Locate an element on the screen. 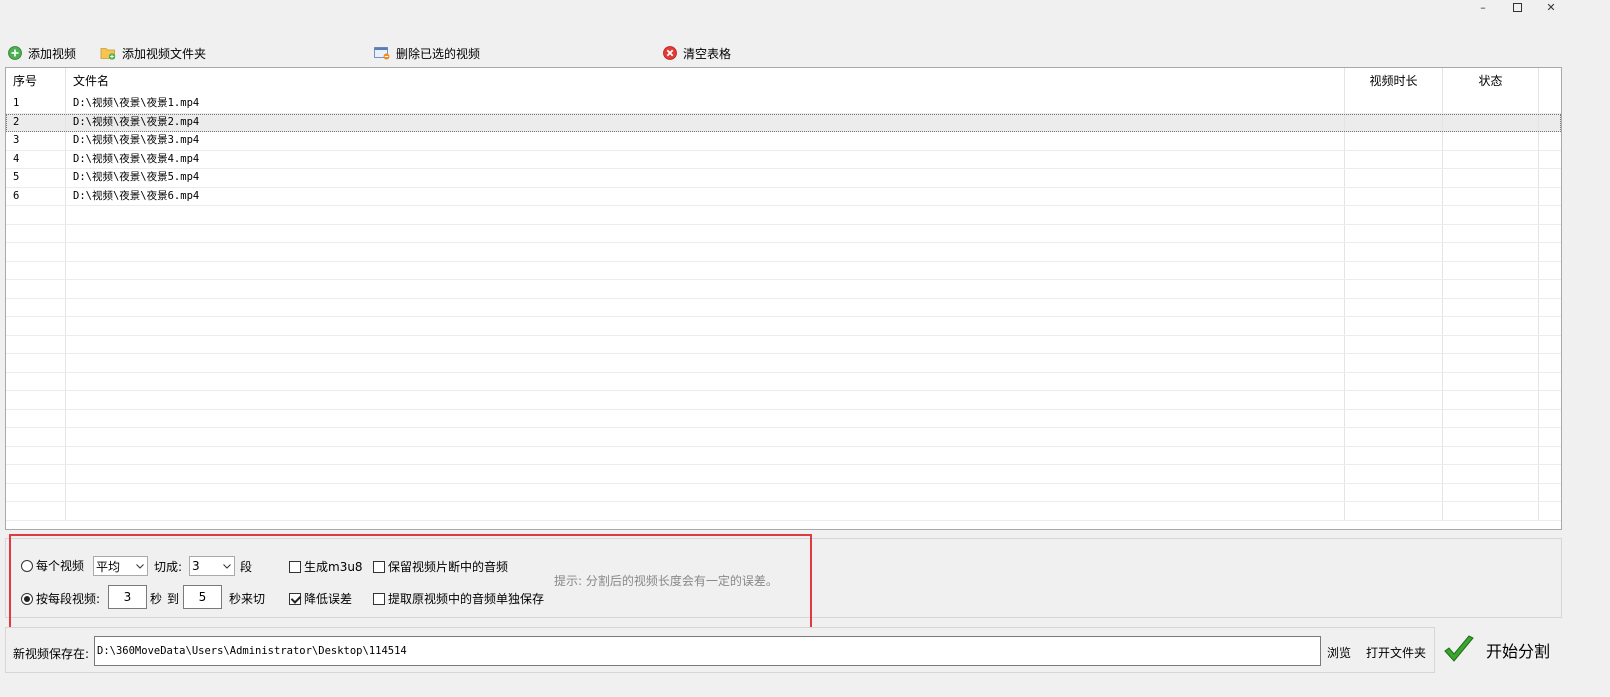 This screenshot has width=1610, height=697. keep-audio-checkbox: 保留视频片断中的音频 is located at coordinates (440, 566).